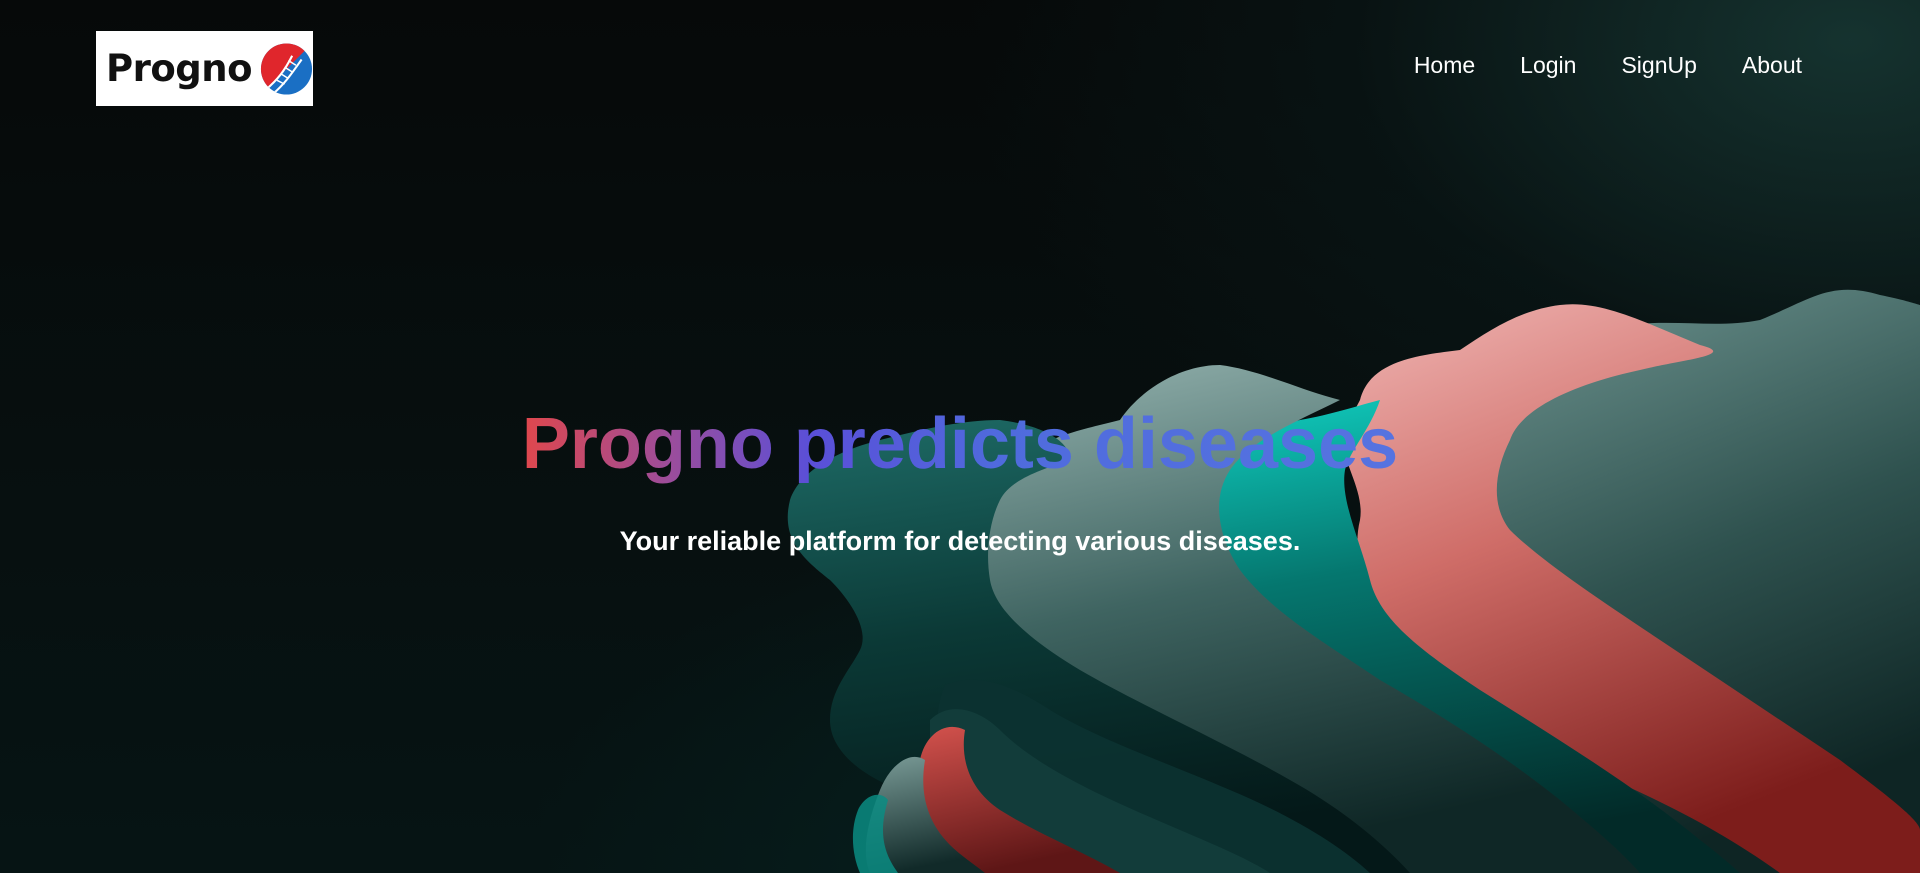 The image size is (1920, 873). Describe the element at coordinates (179, 68) in the screenshot. I see `logo-text: Progno` at that location.